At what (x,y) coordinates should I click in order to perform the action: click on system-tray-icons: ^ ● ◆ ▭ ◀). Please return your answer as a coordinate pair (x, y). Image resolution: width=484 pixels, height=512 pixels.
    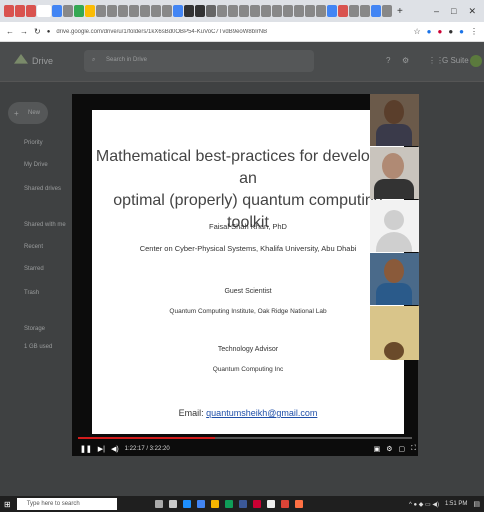
    Looking at the image, I should click on (424, 504).